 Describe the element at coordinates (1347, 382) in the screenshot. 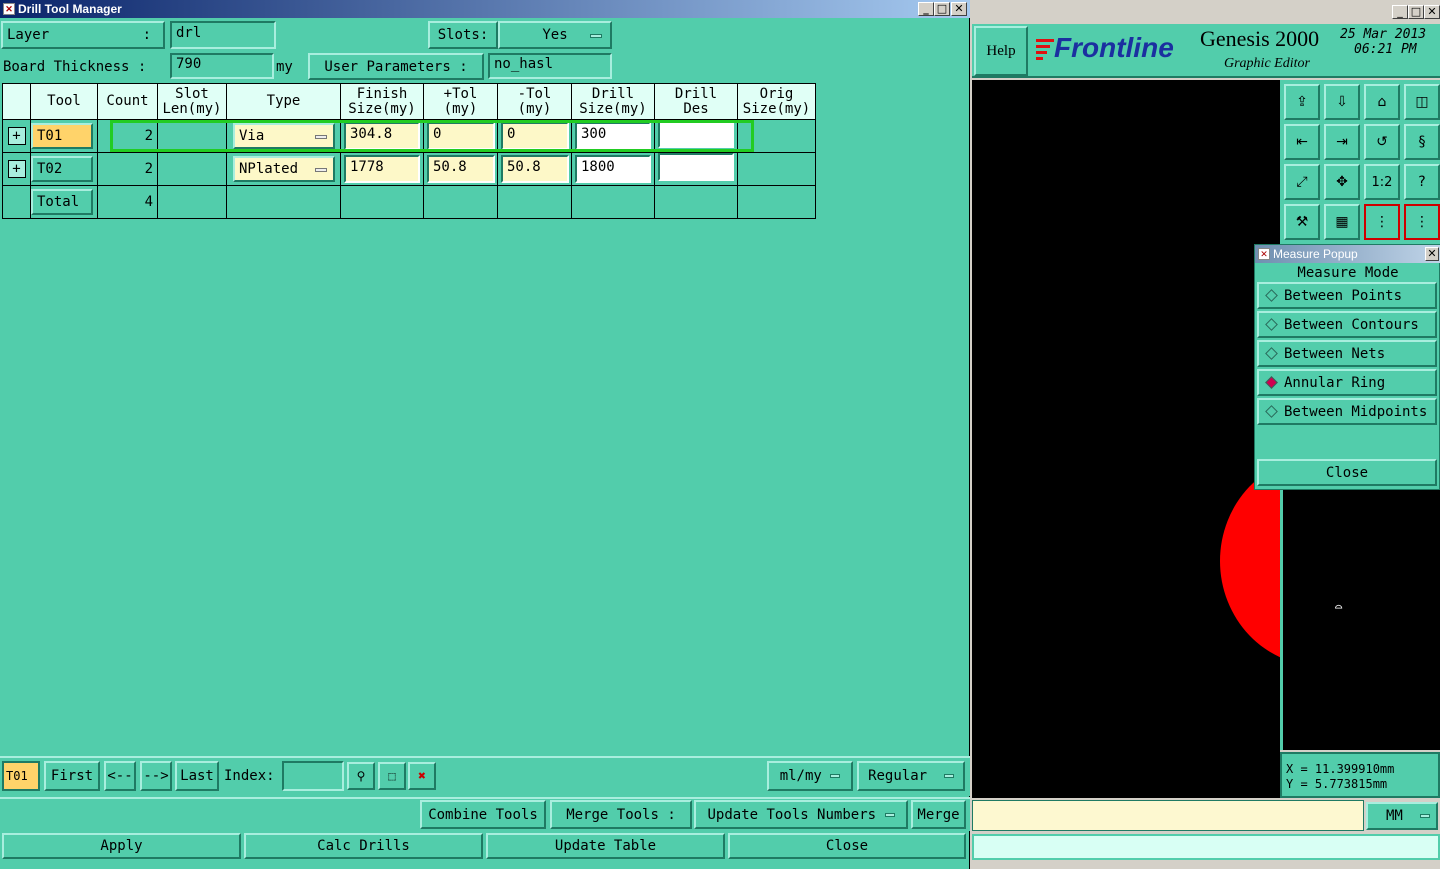

I see `option-annular-ring: Annular Ring` at that location.